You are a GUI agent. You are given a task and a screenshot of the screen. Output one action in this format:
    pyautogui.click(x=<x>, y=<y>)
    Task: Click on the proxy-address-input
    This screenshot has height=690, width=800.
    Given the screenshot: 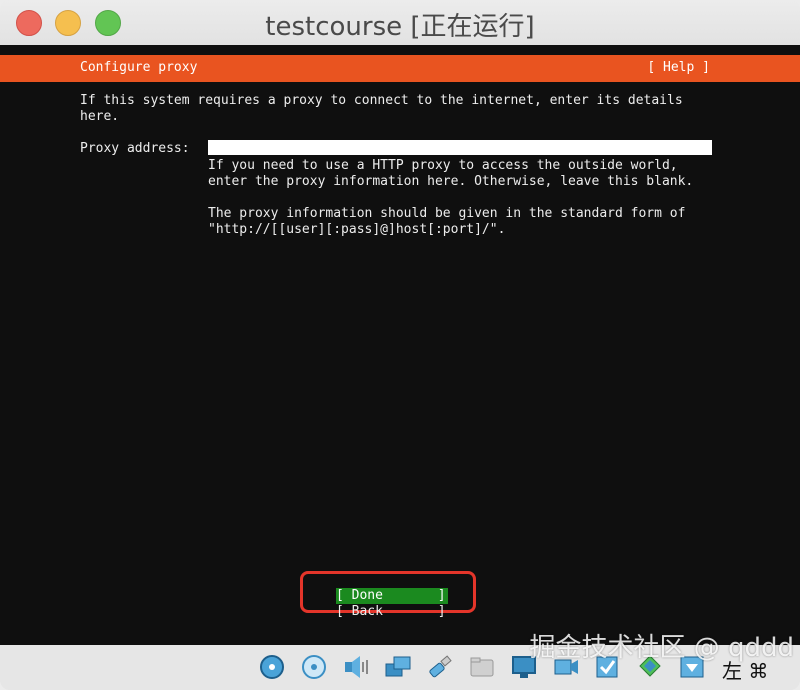 What is the action you would take?
    pyautogui.click(x=460, y=147)
    